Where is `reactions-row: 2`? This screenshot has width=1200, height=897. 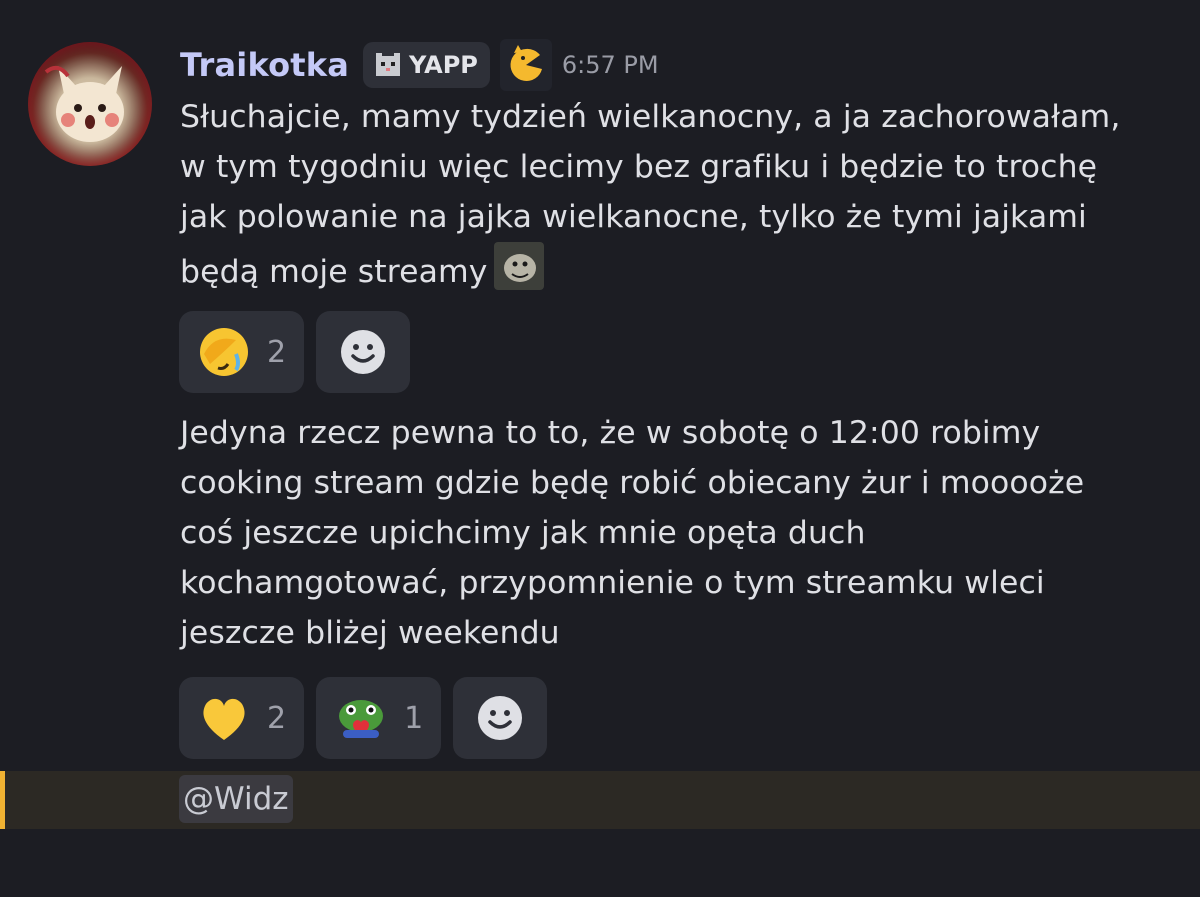 reactions-row: 2 is located at coordinates (295, 352).